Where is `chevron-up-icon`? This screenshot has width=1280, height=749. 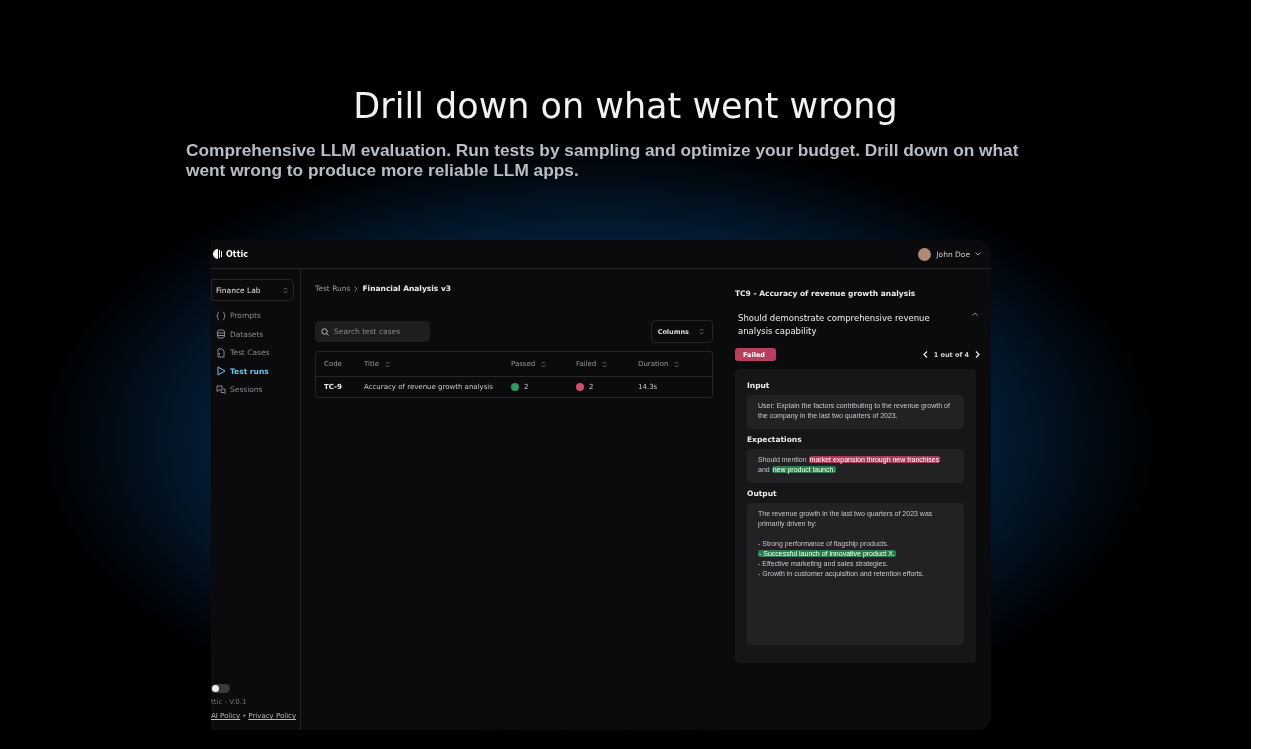
chevron-up-icon is located at coordinates (975, 314).